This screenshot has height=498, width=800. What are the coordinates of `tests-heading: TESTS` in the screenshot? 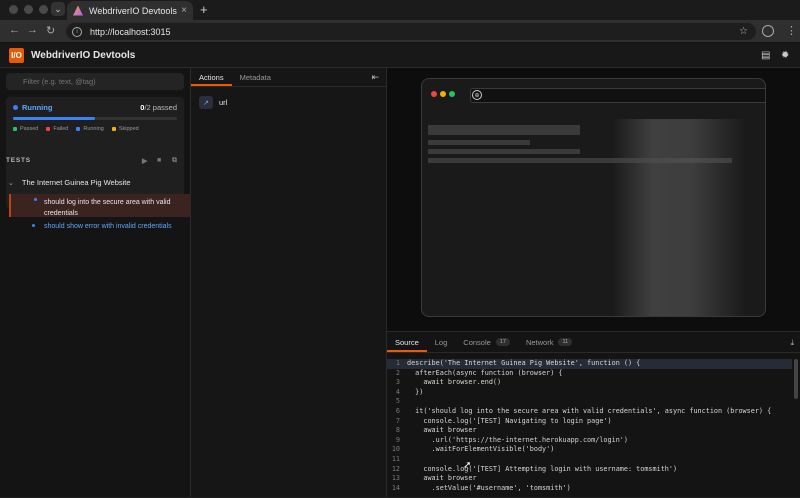 It's located at (18, 160).